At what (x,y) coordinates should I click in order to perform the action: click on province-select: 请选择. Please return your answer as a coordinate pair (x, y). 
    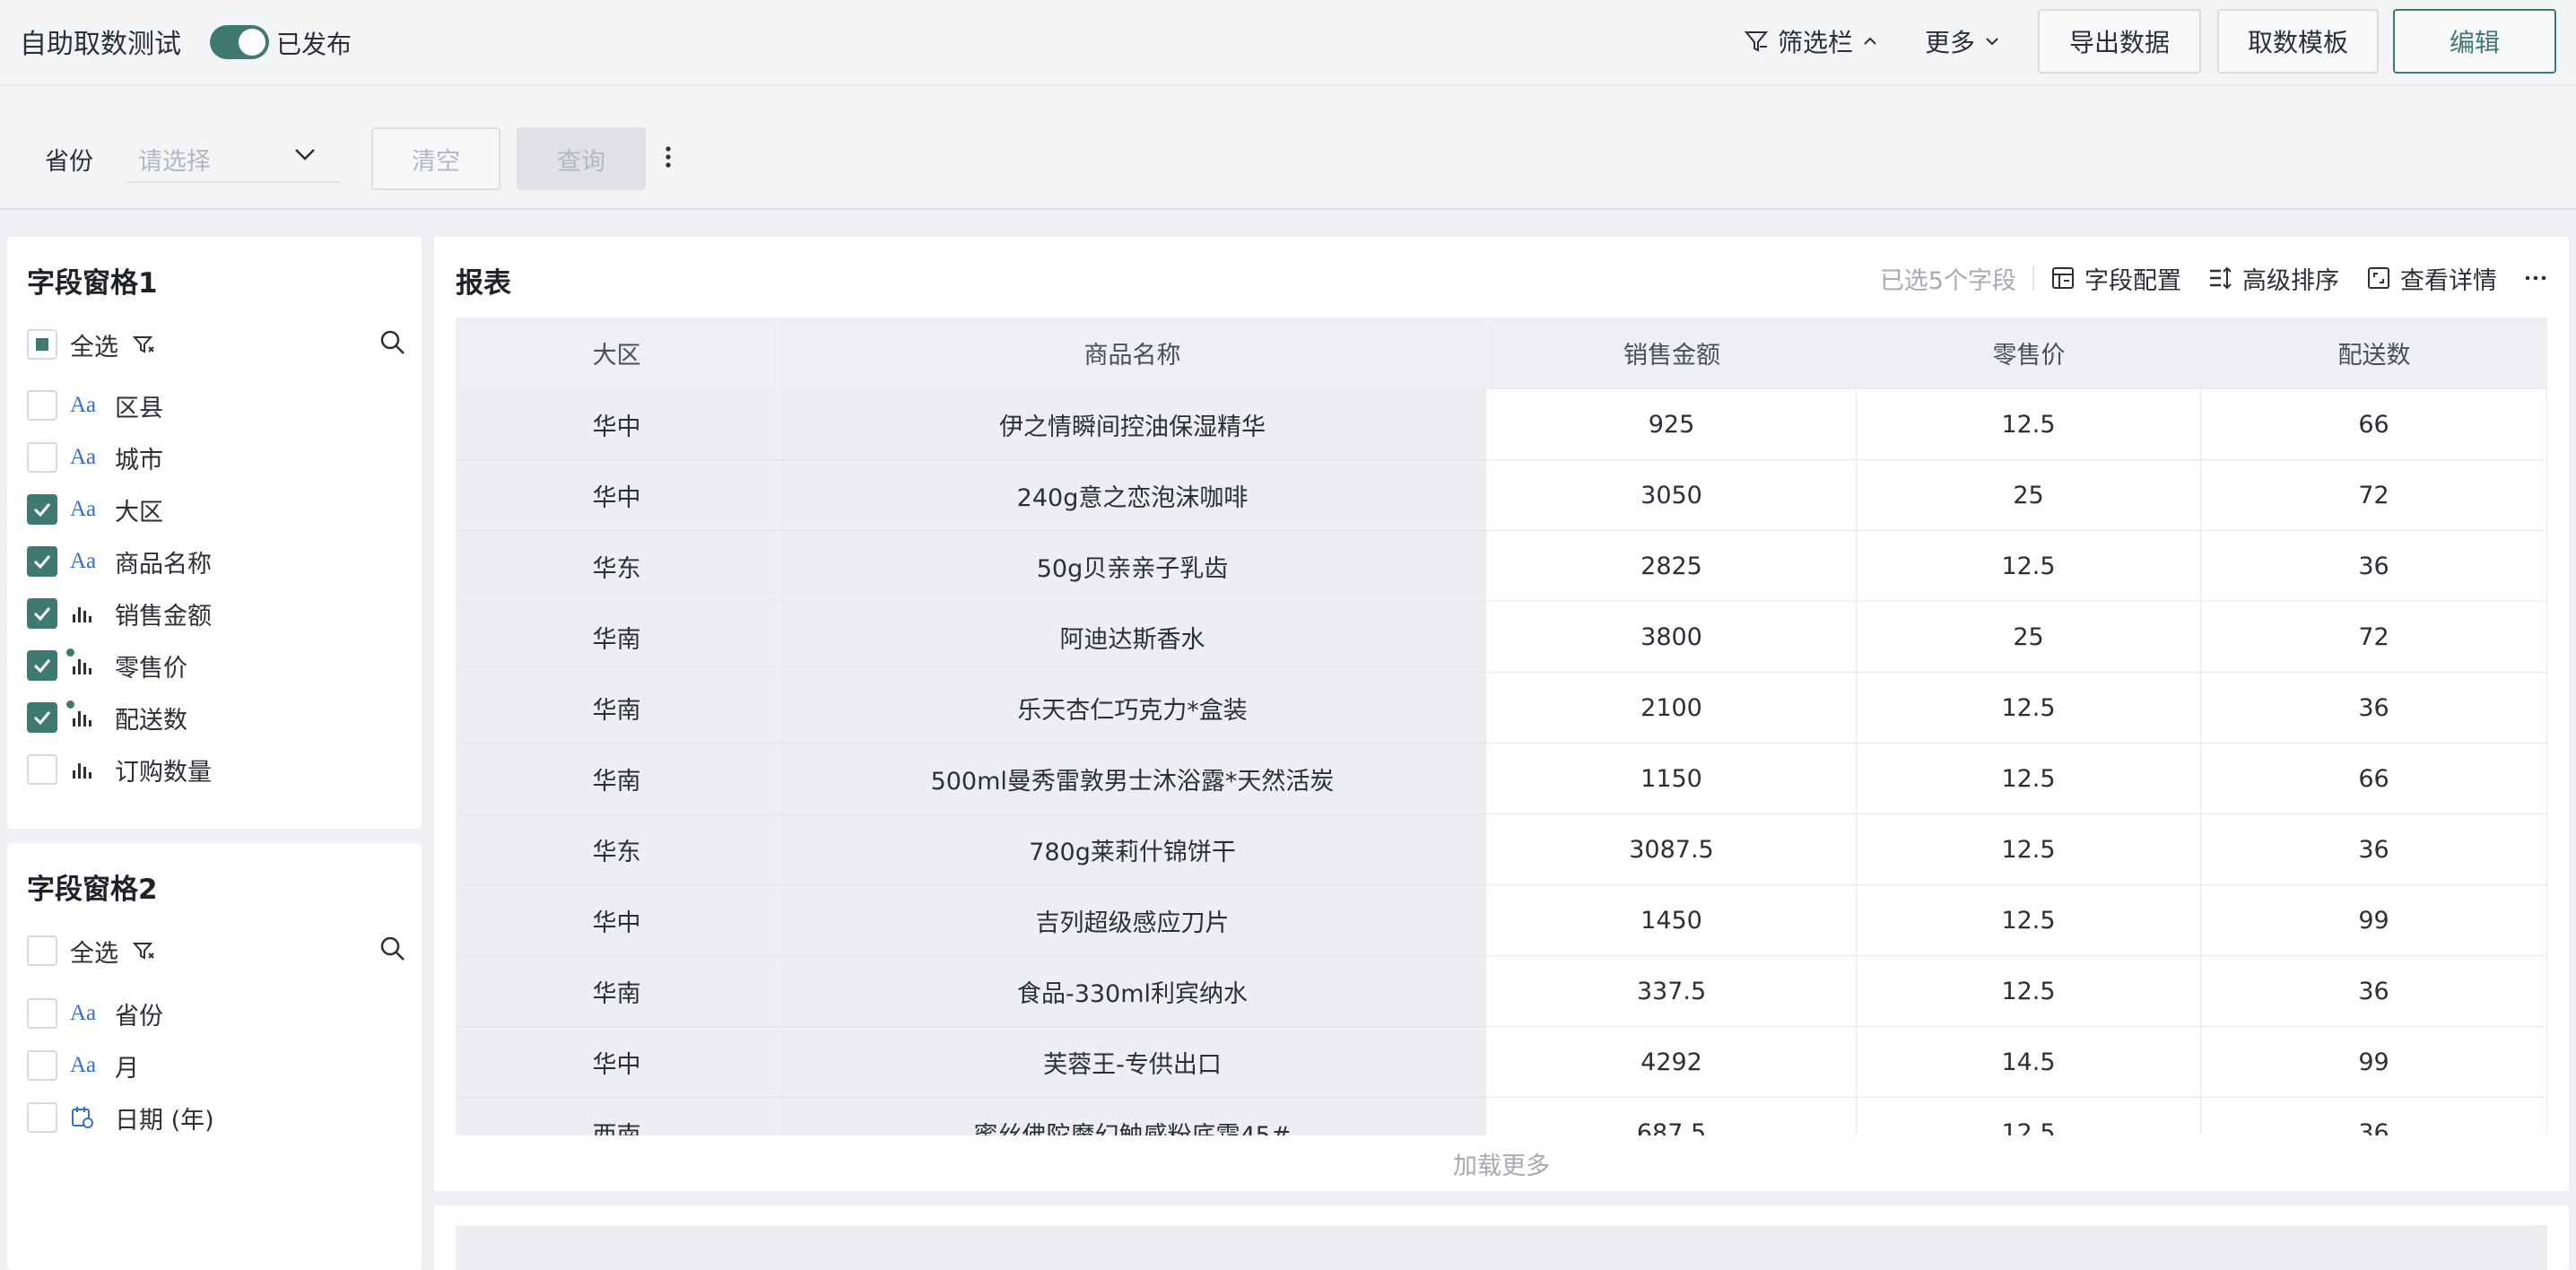
    Looking at the image, I should click on (233, 156).